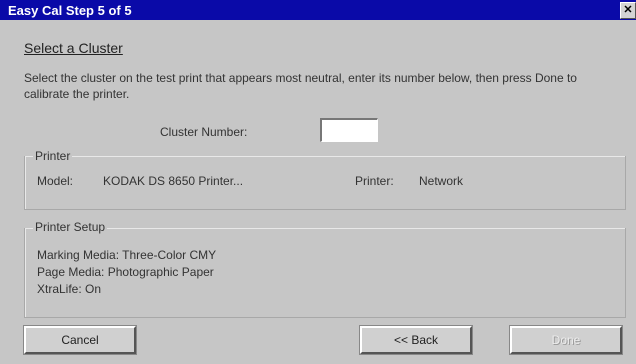 Image resolution: width=636 pixels, height=364 pixels. Describe the element at coordinates (416, 340) in the screenshot. I see `back-button: << Back` at that location.